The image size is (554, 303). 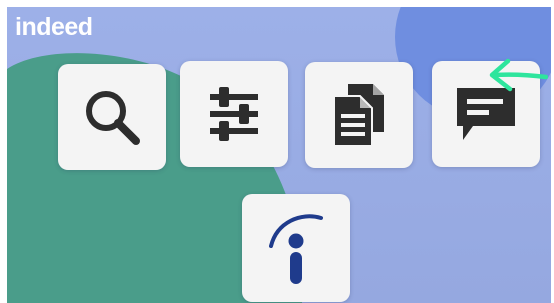 I want to click on search-tile, so click(x=112, y=117).